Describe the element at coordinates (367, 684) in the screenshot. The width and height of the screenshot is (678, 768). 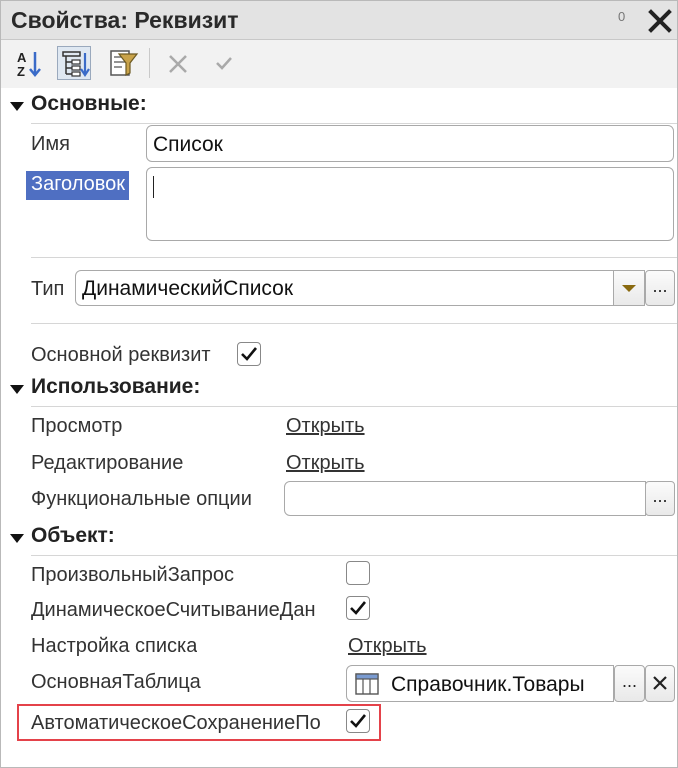
I see `table-icon` at that location.